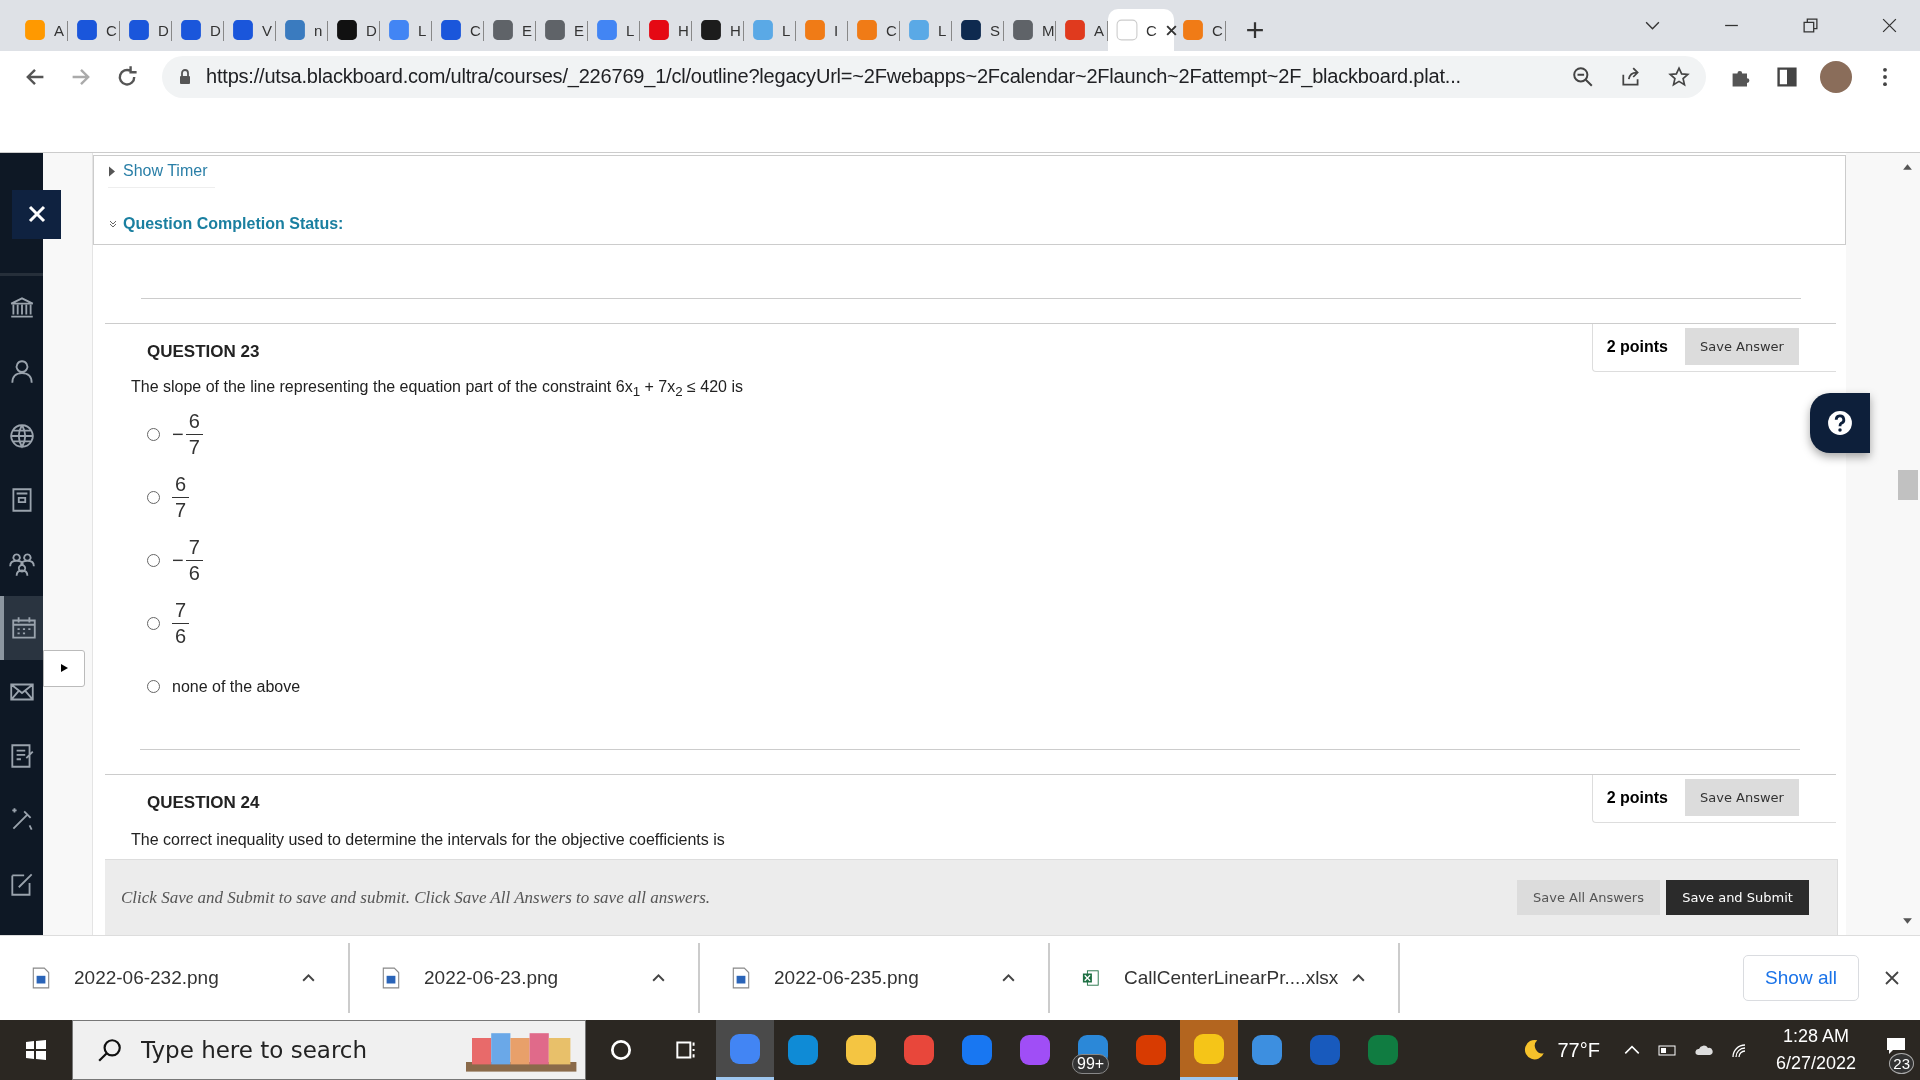  What do you see at coordinates (1815, 1050) in the screenshot?
I see `clock: 1:28 AM 6/27/2022` at bounding box center [1815, 1050].